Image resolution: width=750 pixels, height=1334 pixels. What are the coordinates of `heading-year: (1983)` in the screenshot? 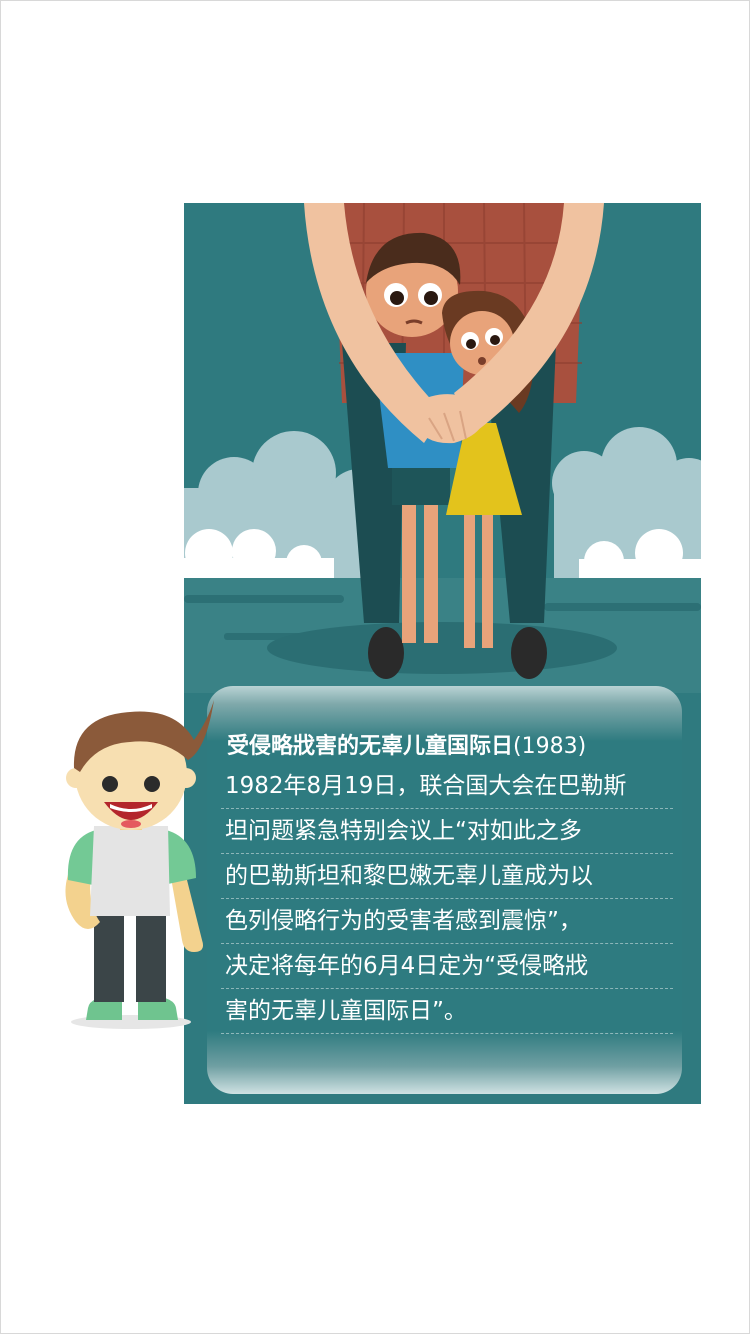 It's located at (550, 746).